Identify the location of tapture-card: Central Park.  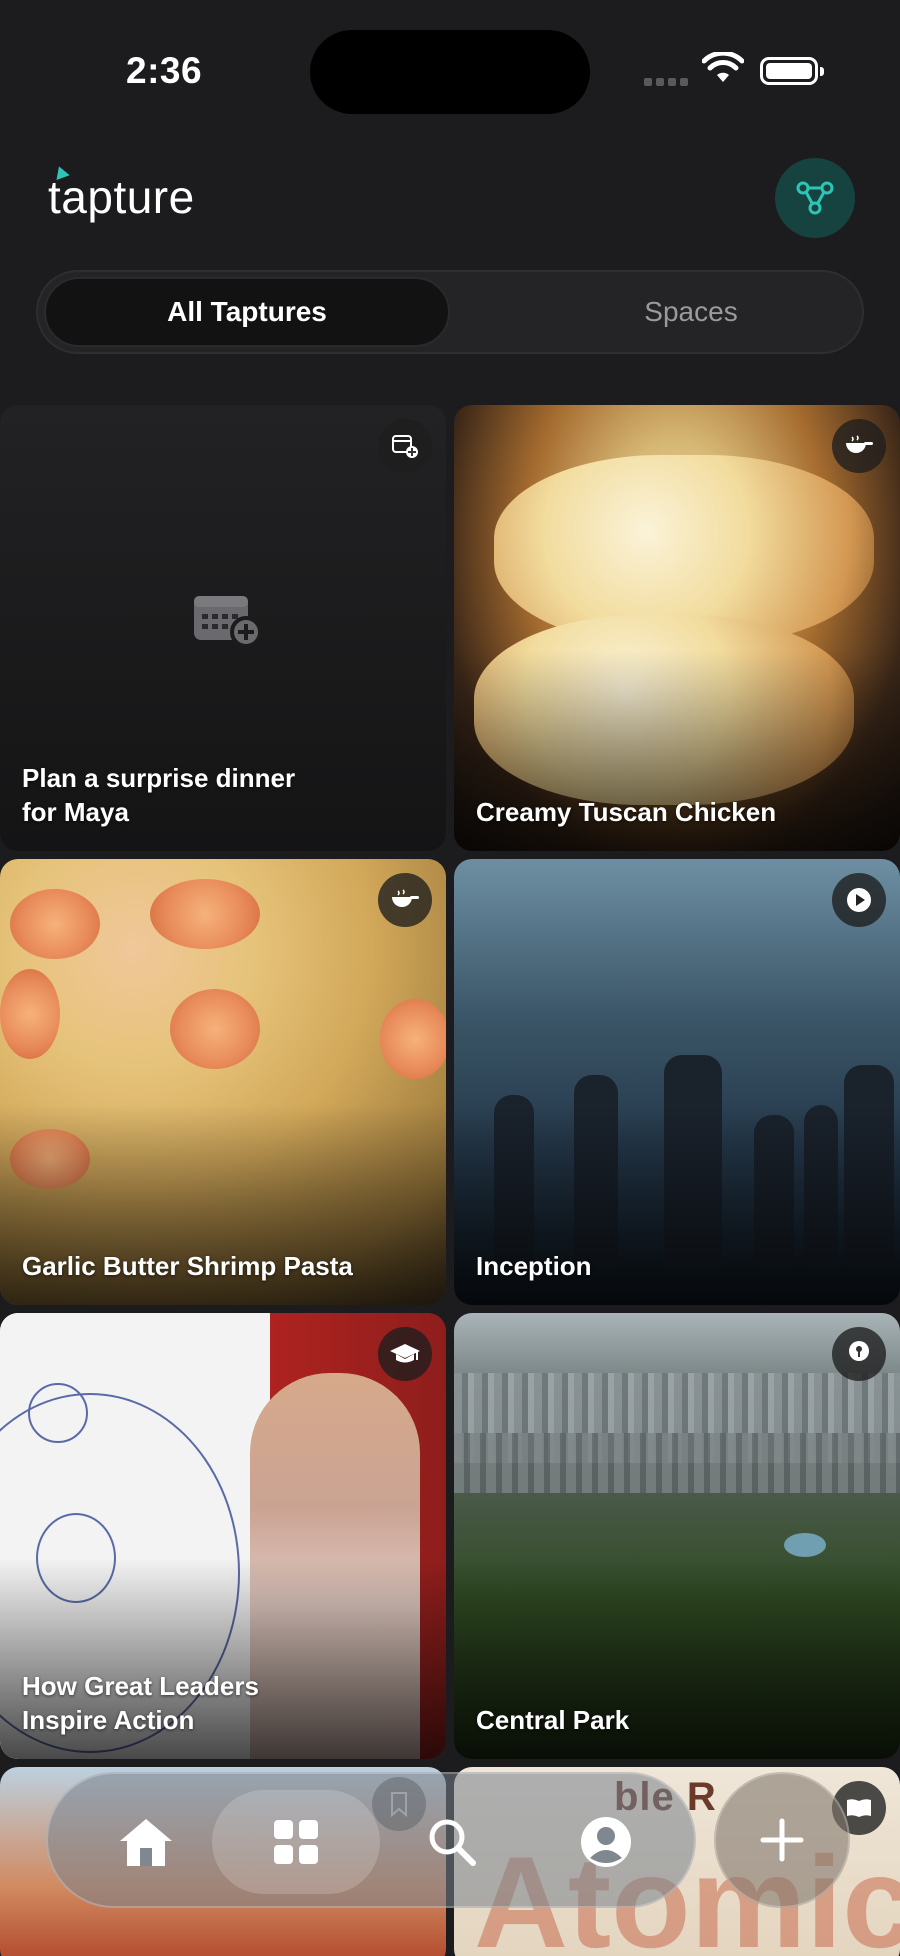
(677, 1536).